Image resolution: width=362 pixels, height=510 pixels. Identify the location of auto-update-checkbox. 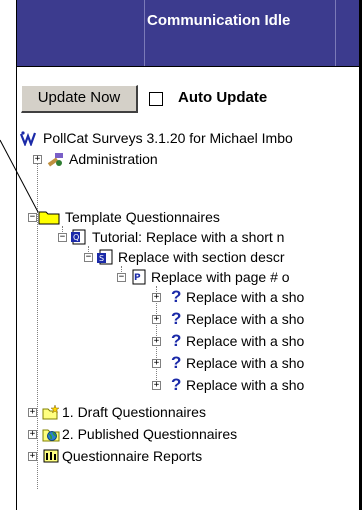
(156, 99).